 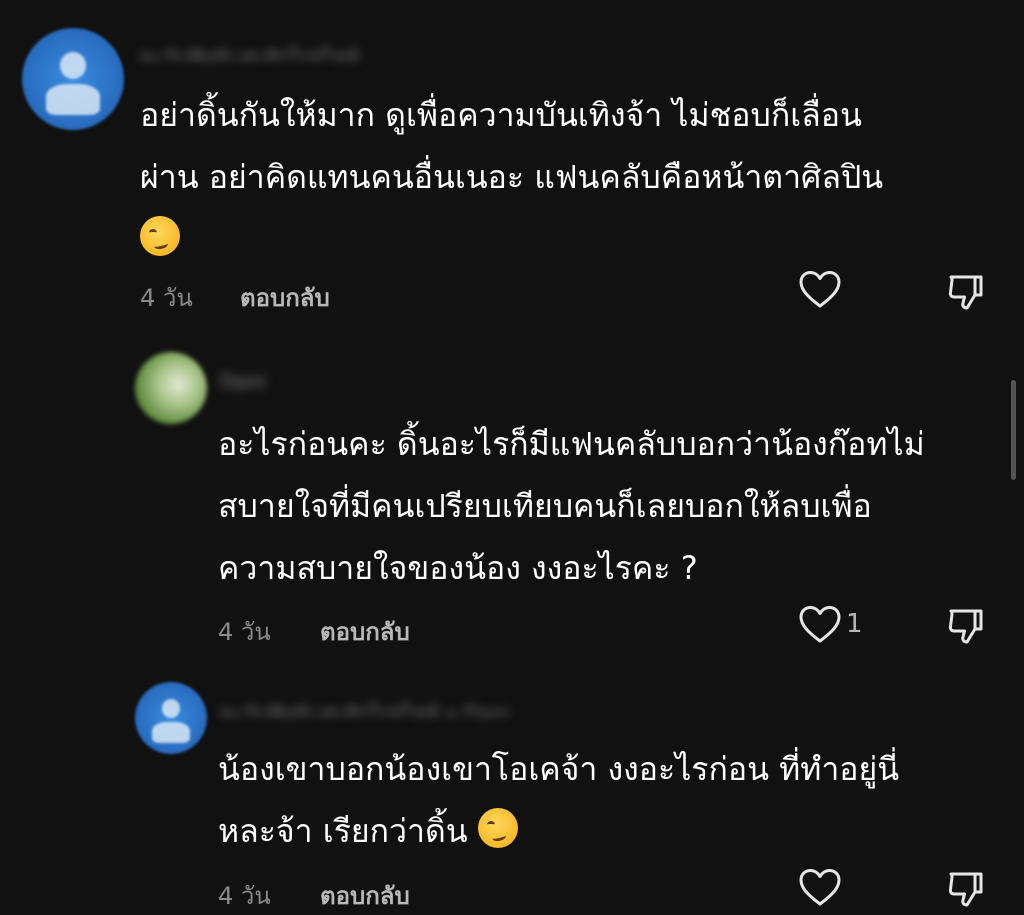 What do you see at coordinates (854, 624) in the screenshot?
I see `like-count: 1` at bounding box center [854, 624].